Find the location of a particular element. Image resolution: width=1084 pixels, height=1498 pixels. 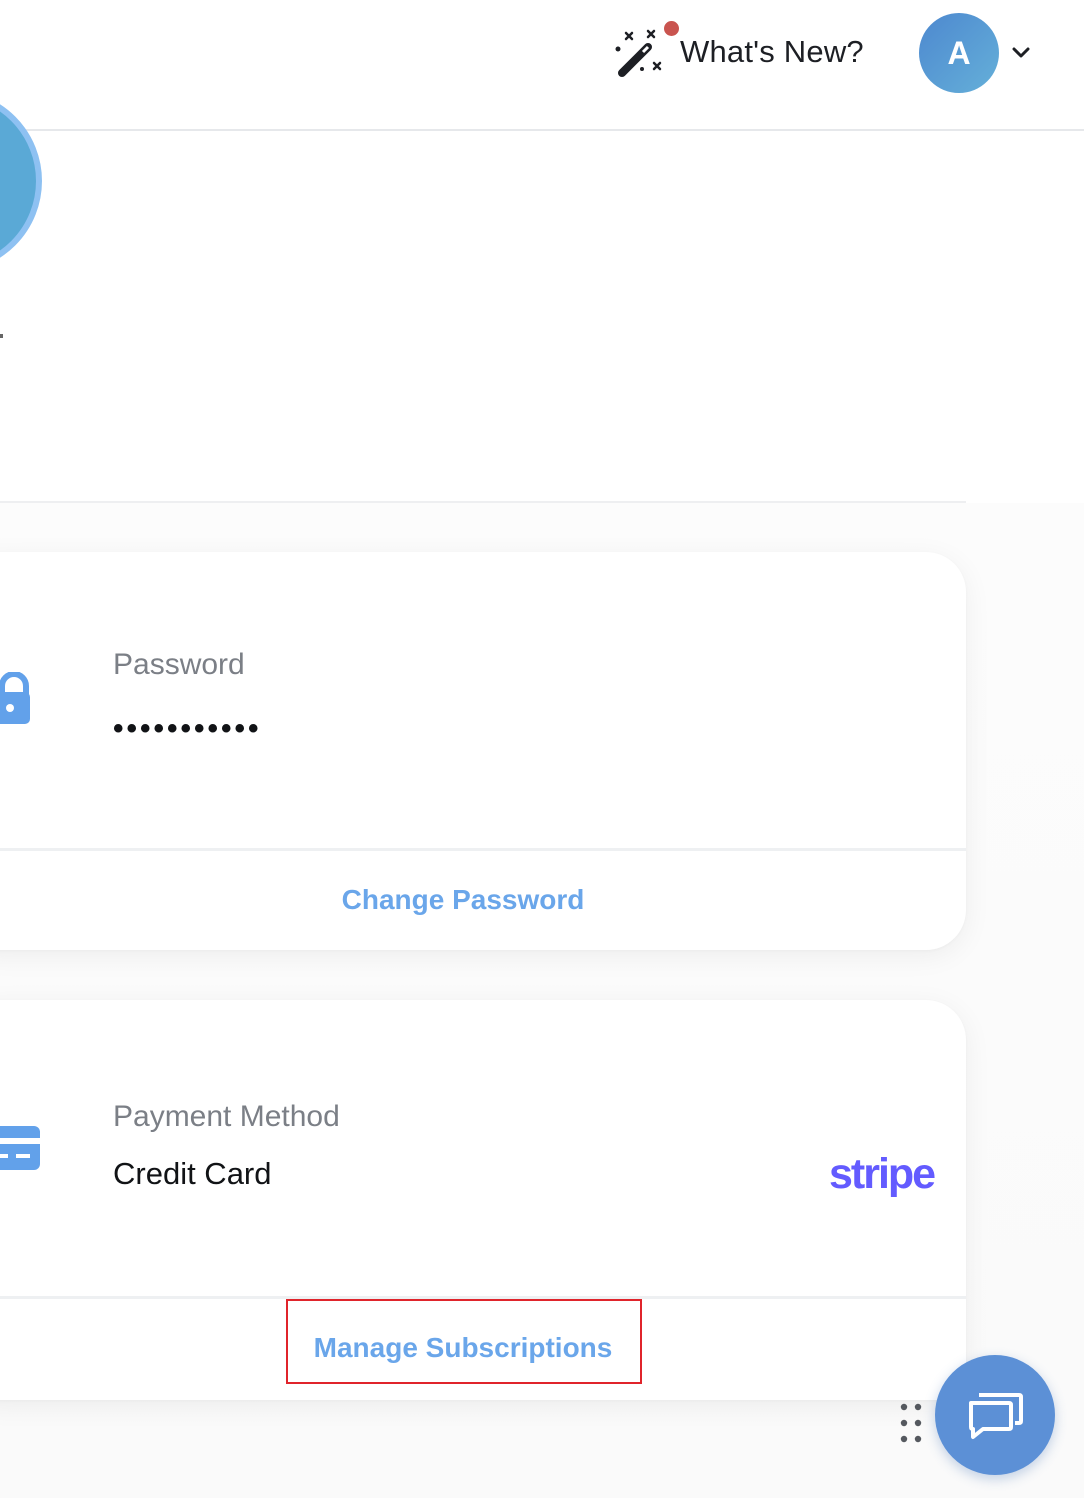

chat-icon is located at coordinates (996, 1416).